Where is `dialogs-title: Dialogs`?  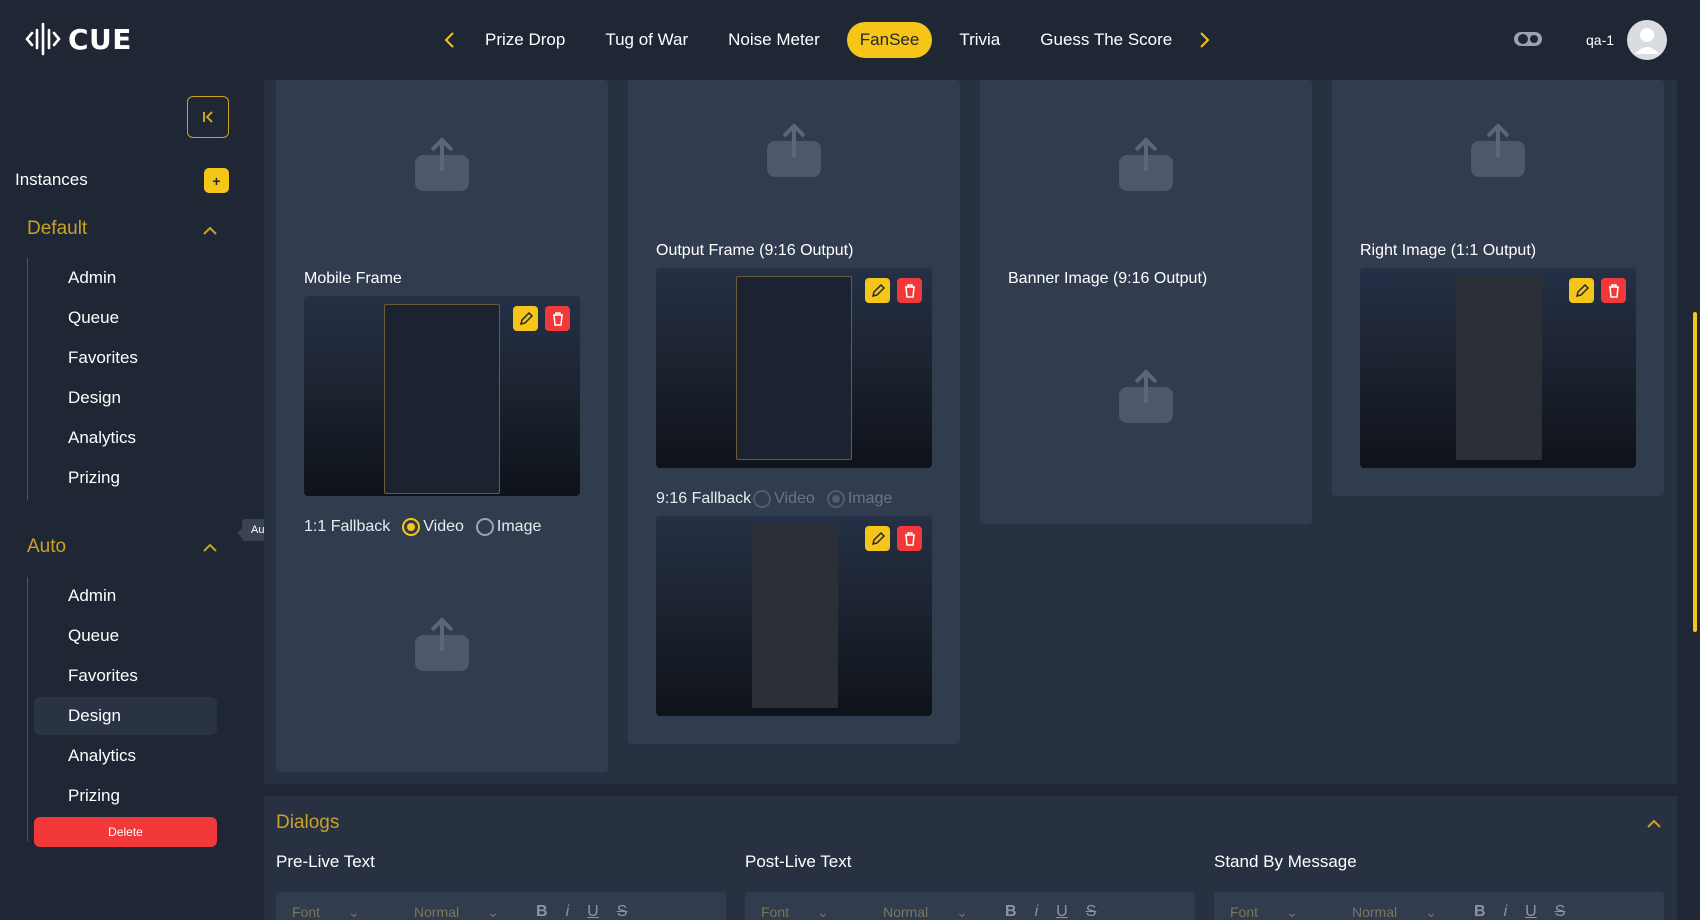 dialogs-title: Dialogs is located at coordinates (307, 823).